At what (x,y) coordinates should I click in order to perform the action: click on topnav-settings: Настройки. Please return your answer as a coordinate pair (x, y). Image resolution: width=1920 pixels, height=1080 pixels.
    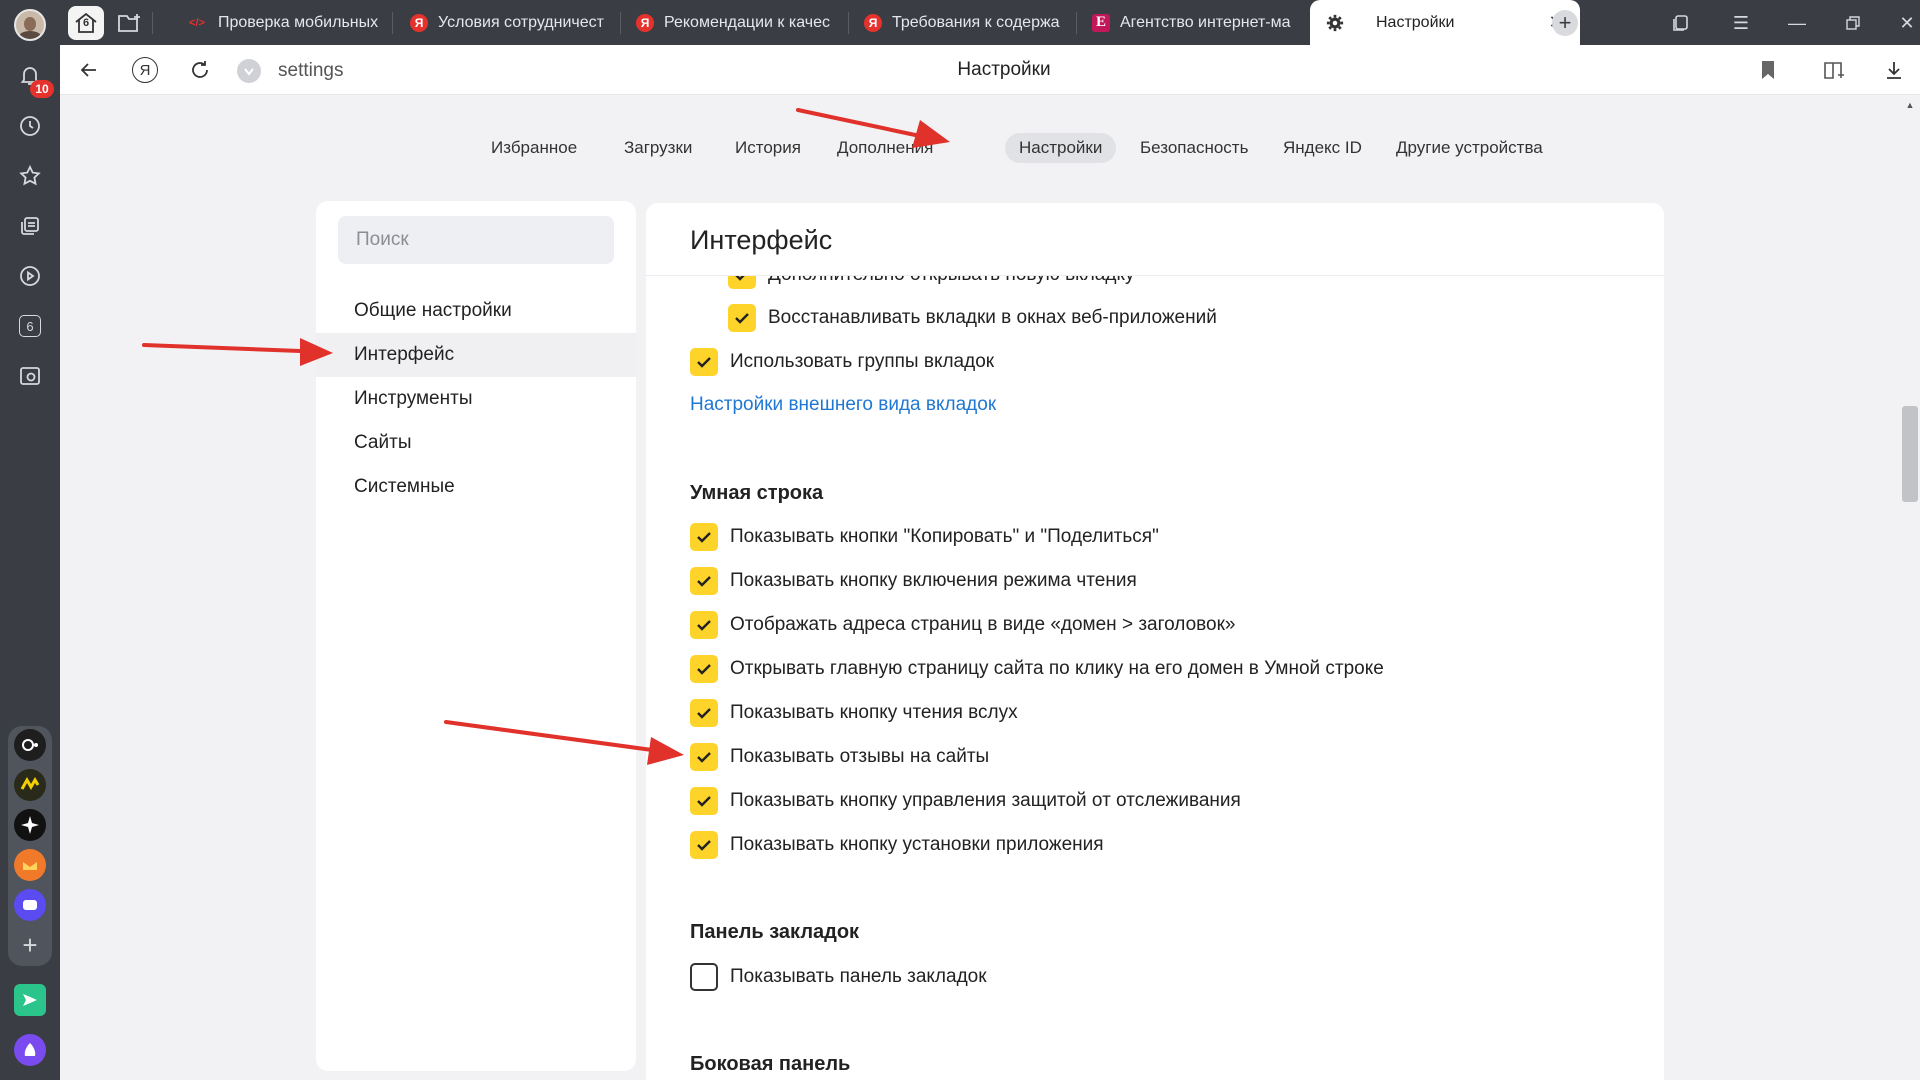
    Looking at the image, I should click on (1061, 148).